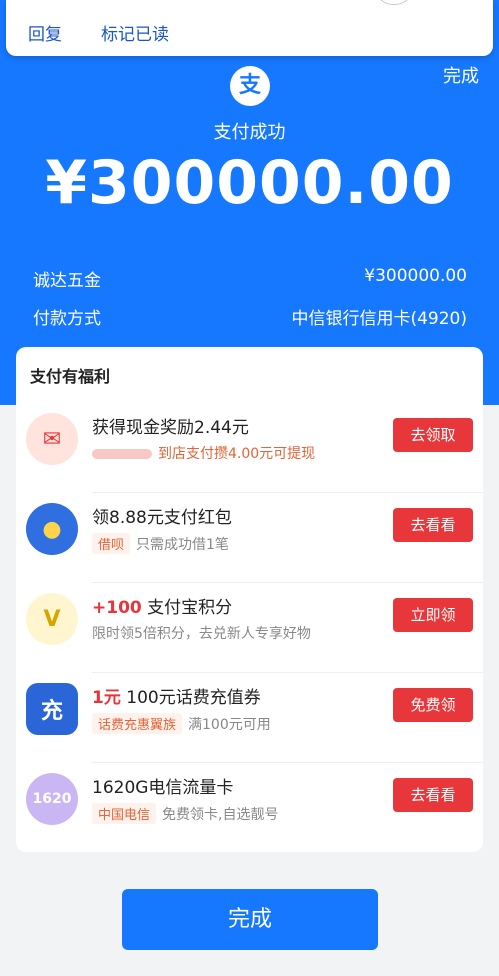 The height and width of the screenshot is (976, 499). Describe the element at coordinates (433, 615) in the screenshot. I see `claim-now-button: 立即领` at that location.